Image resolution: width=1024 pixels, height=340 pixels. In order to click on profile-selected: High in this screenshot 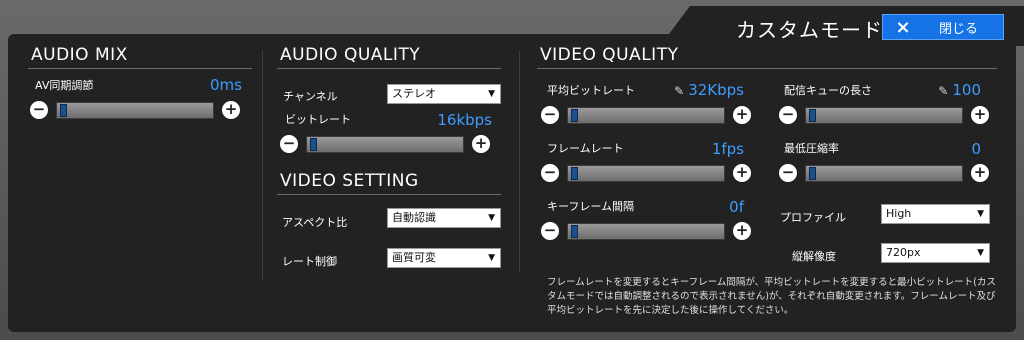, I will do `click(899, 213)`.